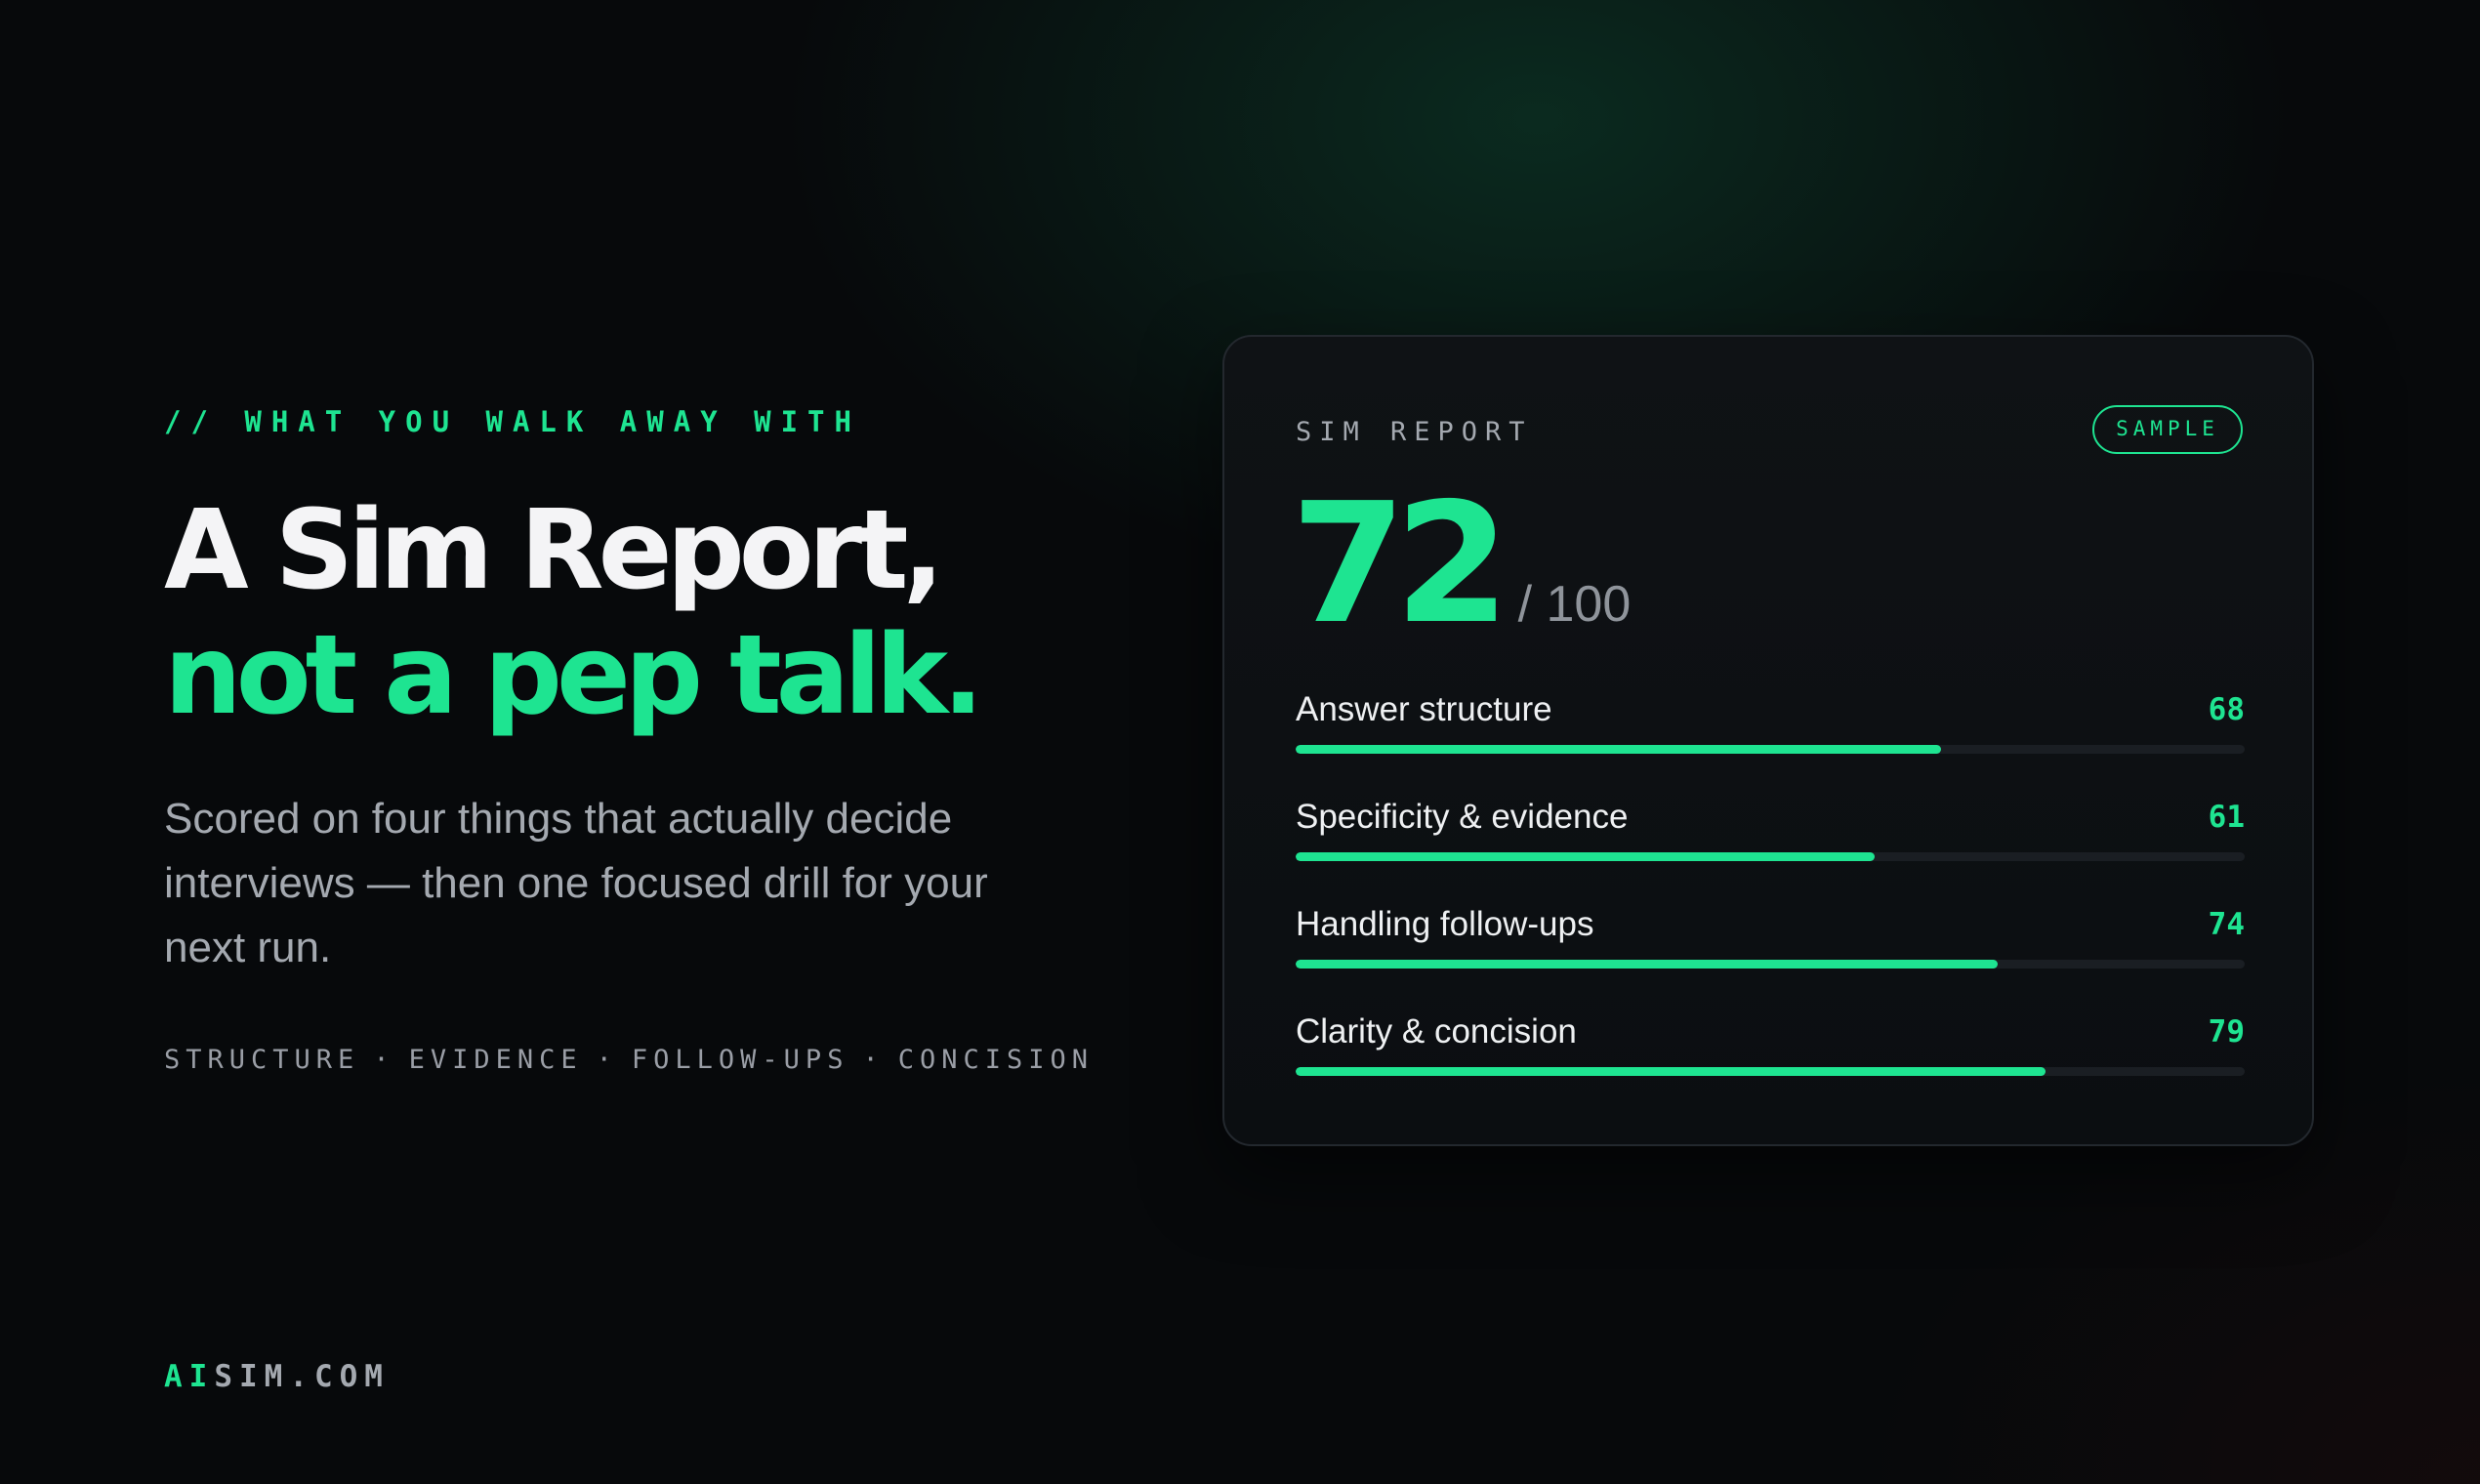  What do you see at coordinates (2226, 710) in the screenshot?
I see `metric-value: 68` at bounding box center [2226, 710].